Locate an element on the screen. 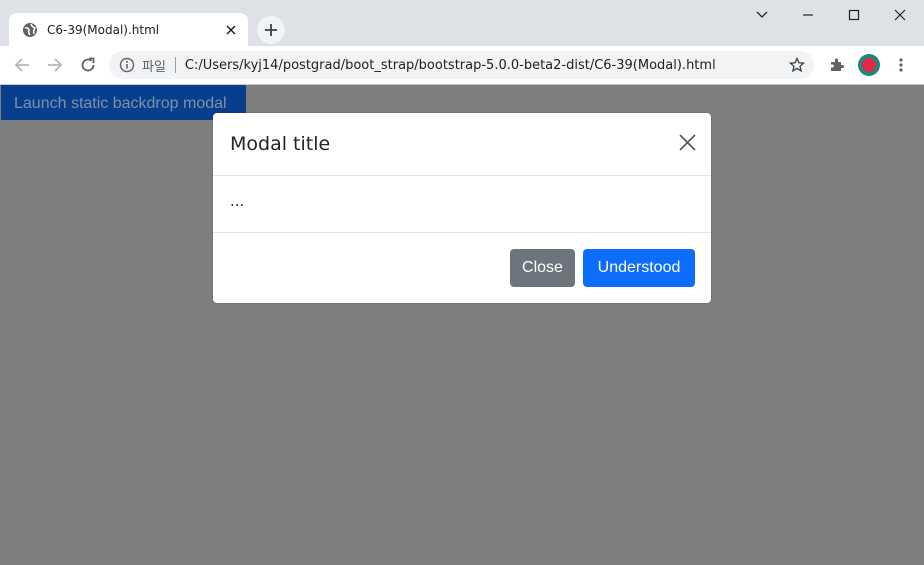 The height and width of the screenshot is (565, 924). modal-header: Modal title is located at coordinates (462, 144).